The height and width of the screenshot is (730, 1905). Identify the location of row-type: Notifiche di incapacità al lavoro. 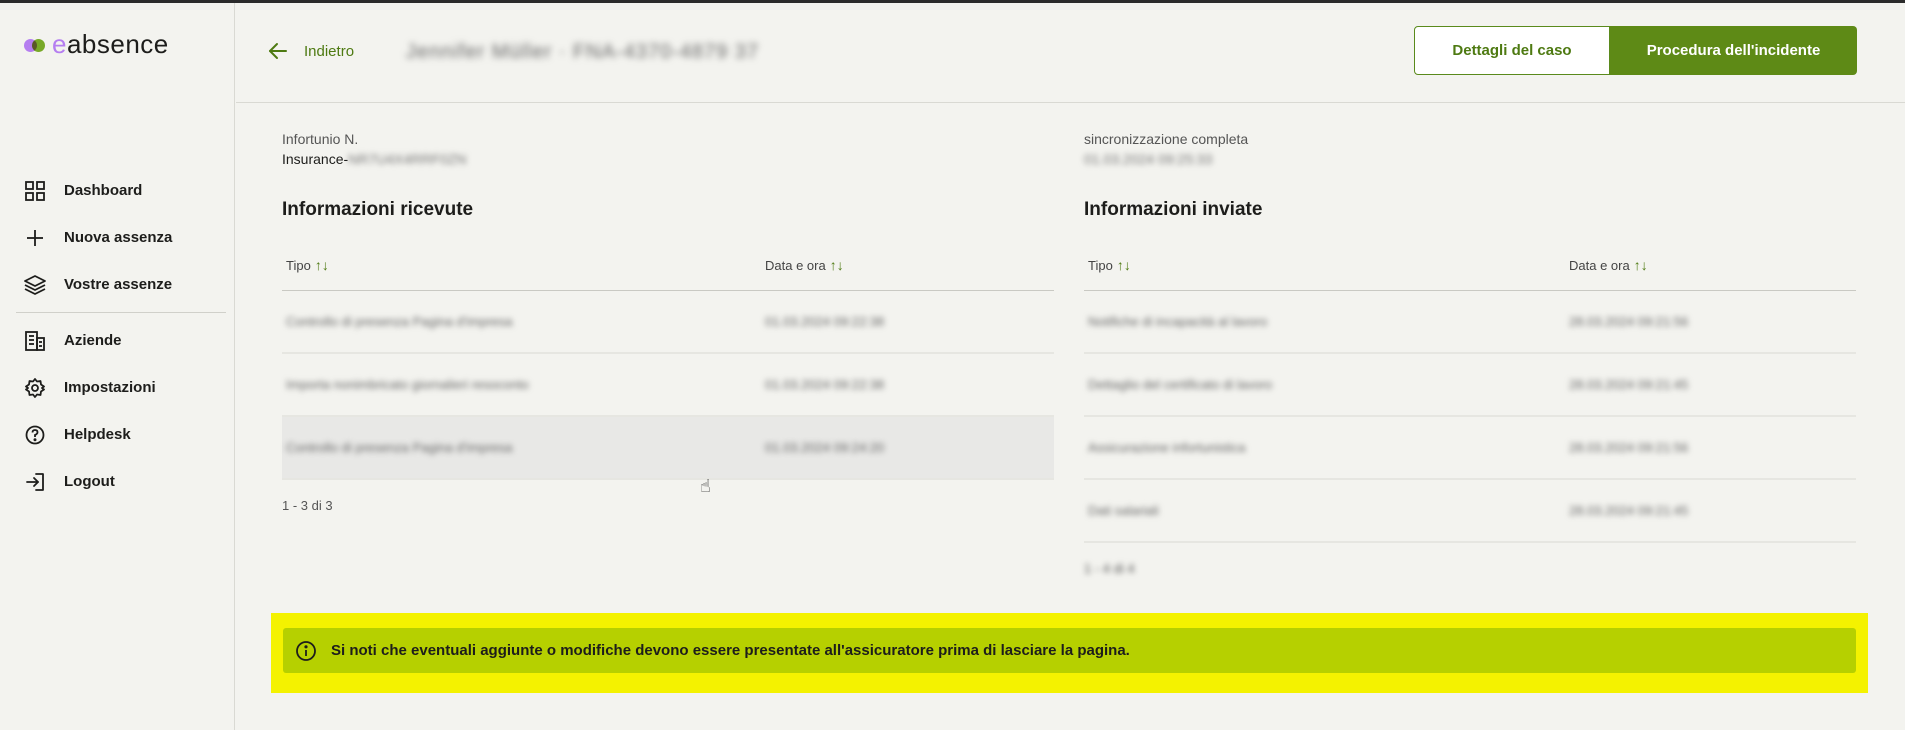
(1178, 321).